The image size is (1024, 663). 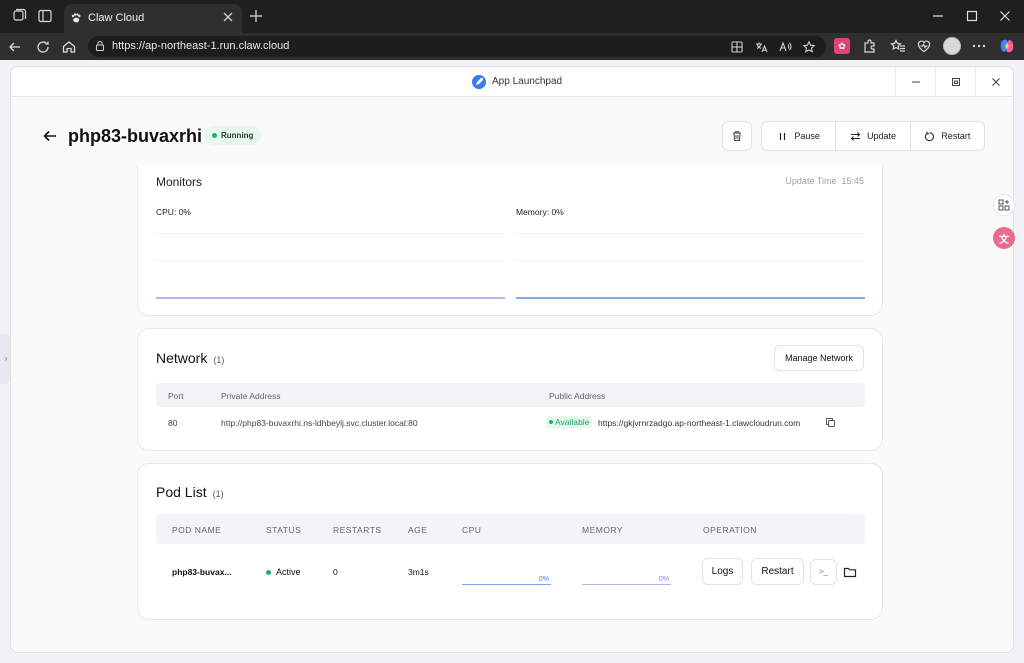 I want to click on more-options-icon, so click(x=979, y=46).